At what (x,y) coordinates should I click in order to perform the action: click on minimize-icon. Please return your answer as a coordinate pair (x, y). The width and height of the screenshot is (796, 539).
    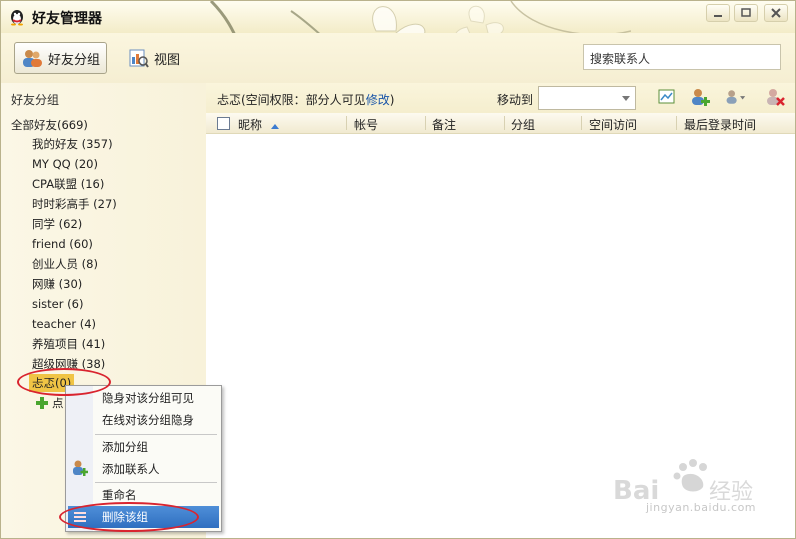
    Looking at the image, I should click on (718, 16).